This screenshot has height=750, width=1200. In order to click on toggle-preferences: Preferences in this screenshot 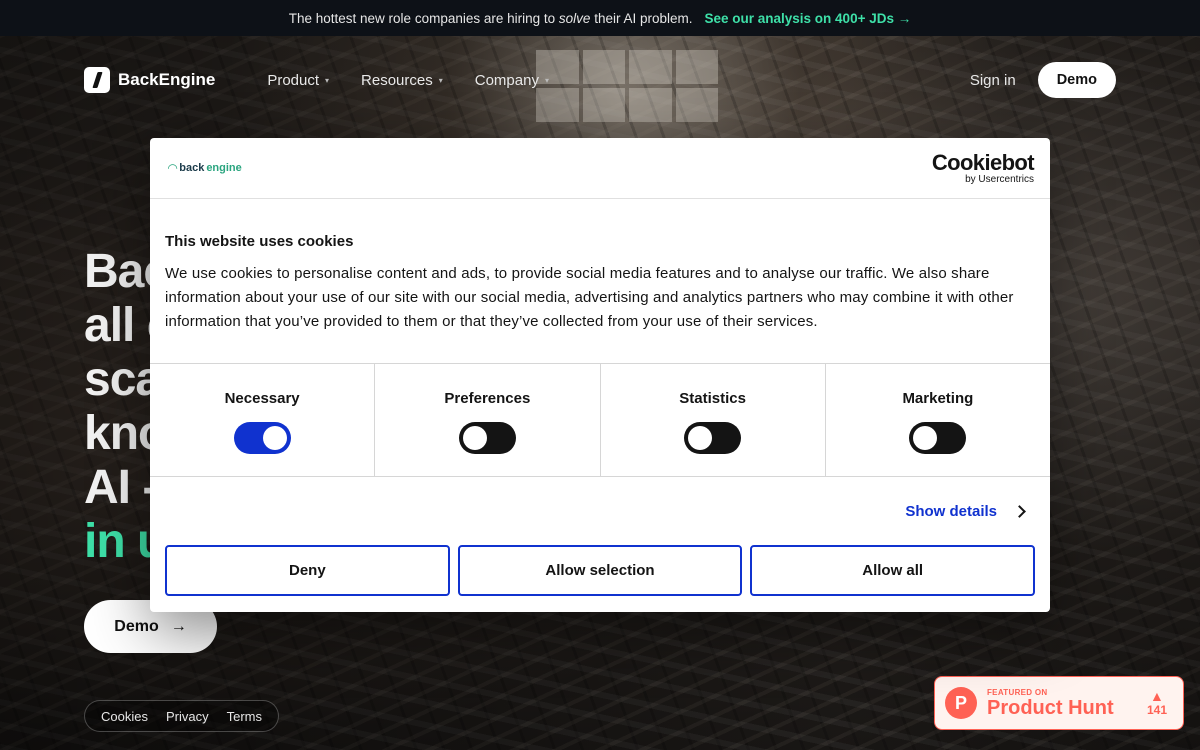, I will do `click(488, 420)`.